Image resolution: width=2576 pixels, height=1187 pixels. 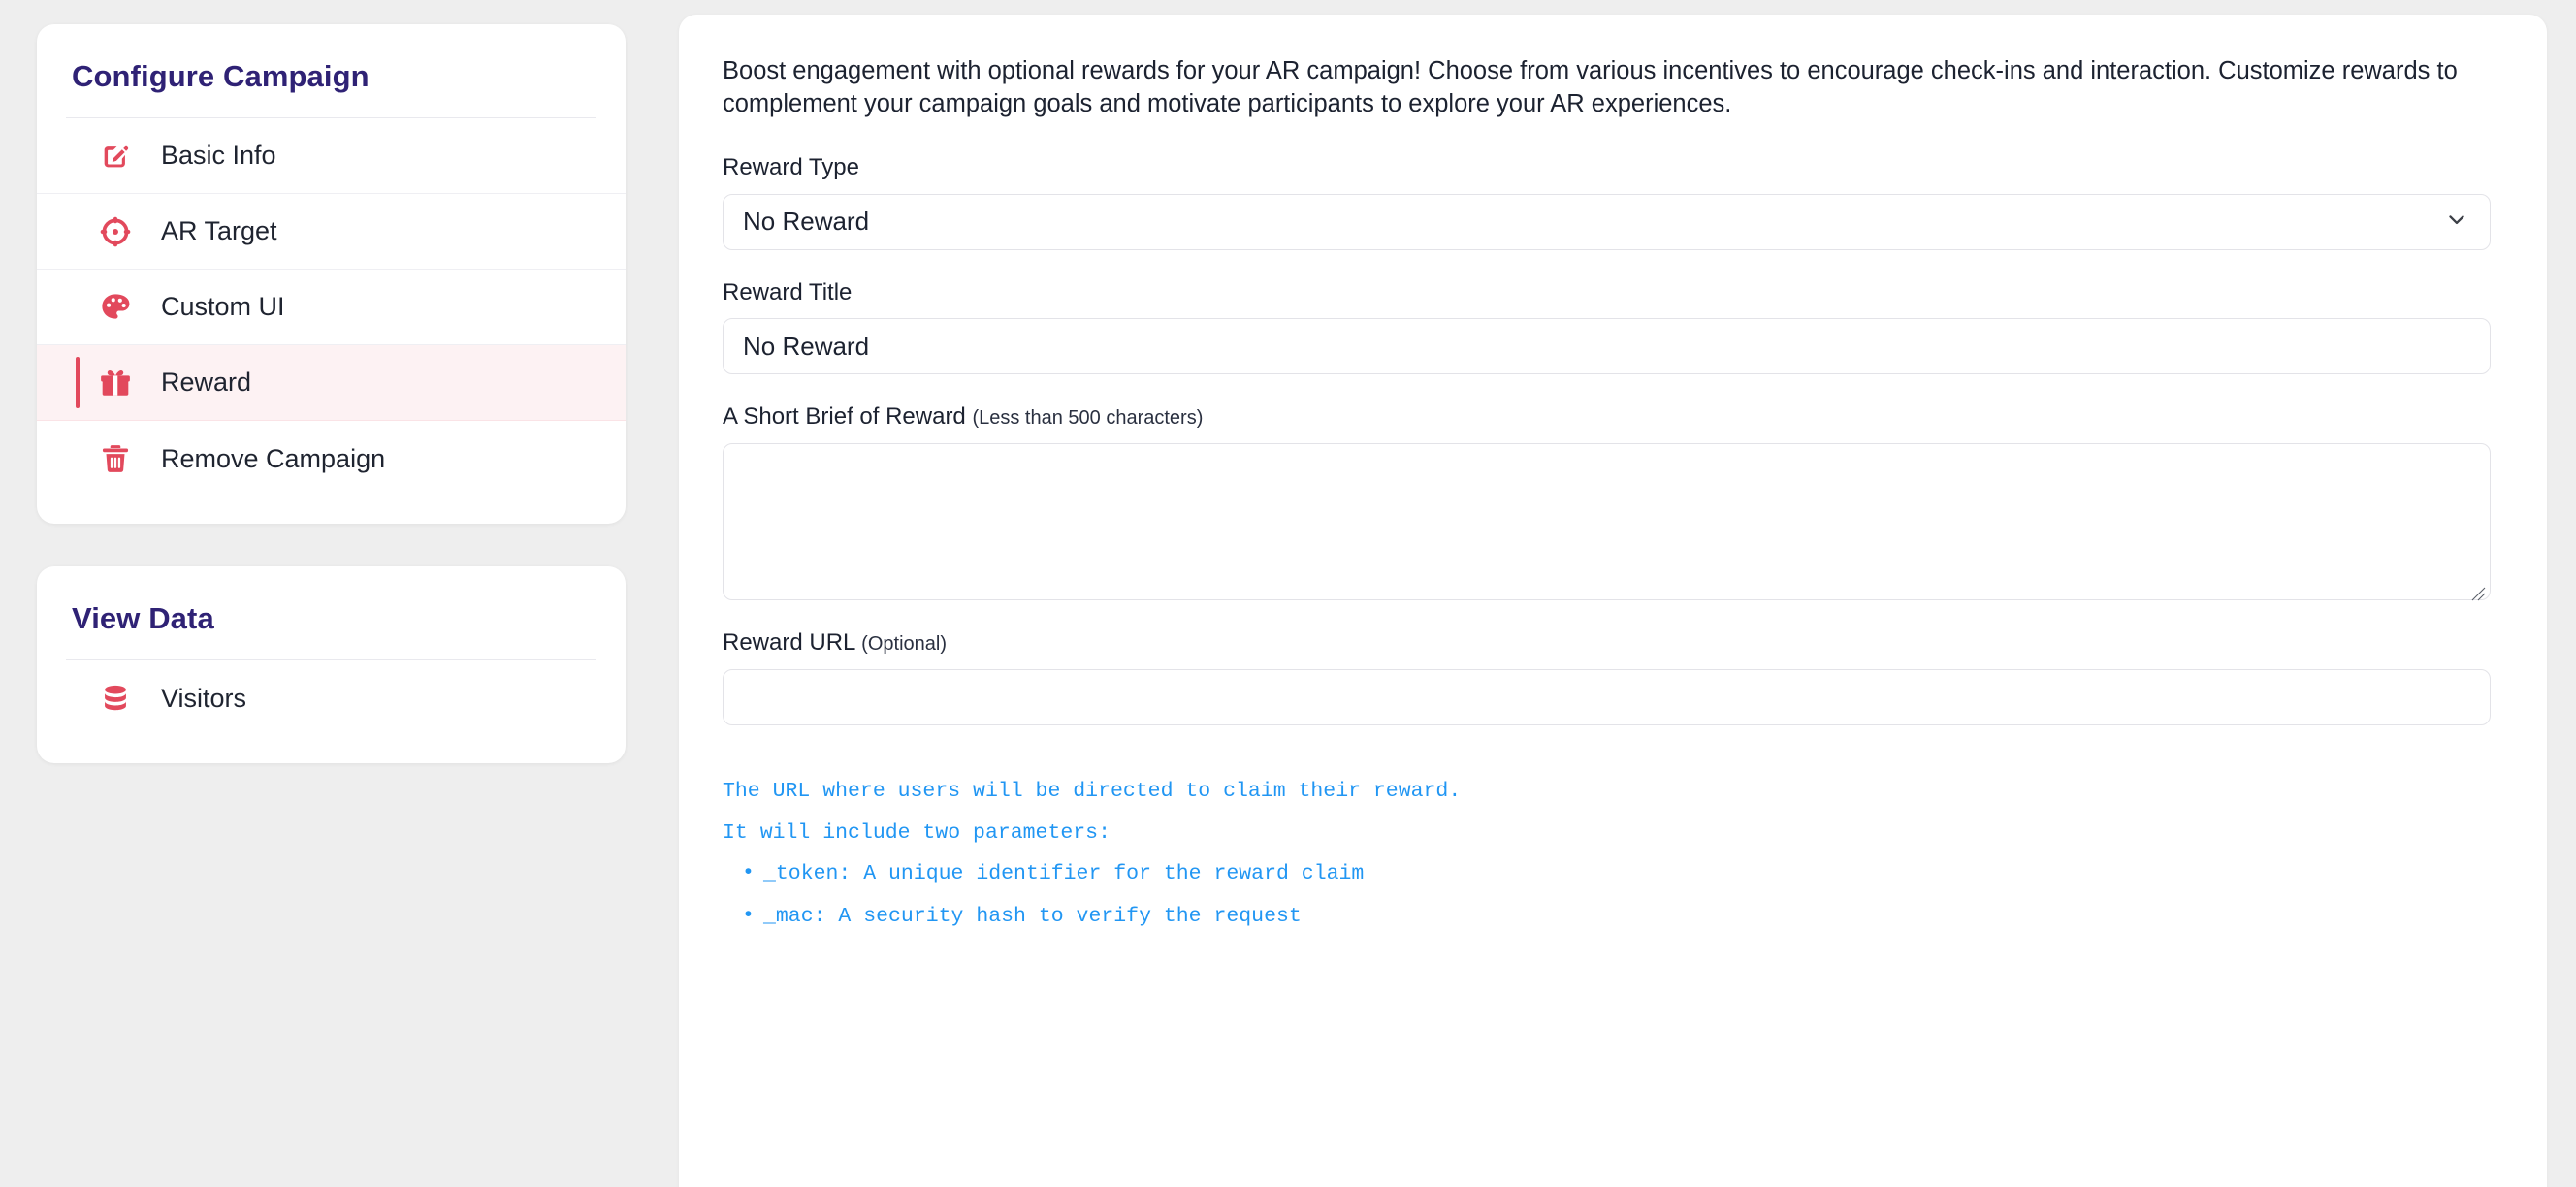 I want to click on reward-url-label-sub: (Optional), so click(x=904, y=644).